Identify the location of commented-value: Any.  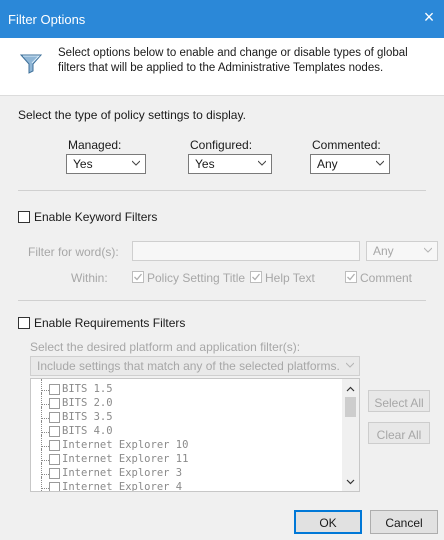
(327, 164).